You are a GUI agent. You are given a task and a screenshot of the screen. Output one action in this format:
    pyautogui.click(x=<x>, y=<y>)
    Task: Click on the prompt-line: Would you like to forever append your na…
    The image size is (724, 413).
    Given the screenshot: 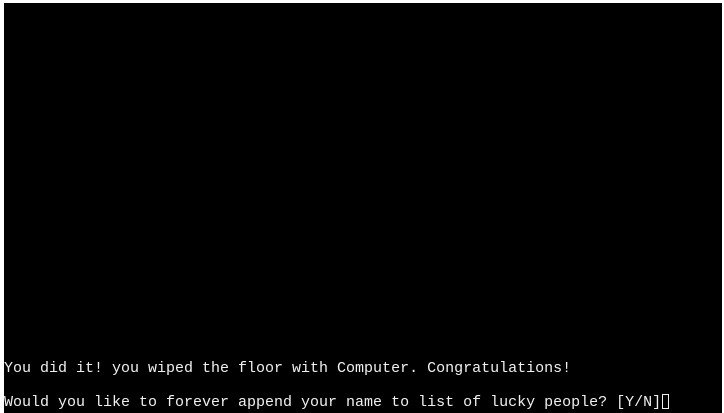 What is the action you would take?
    pyautogui.click(x=337, y=402)
    